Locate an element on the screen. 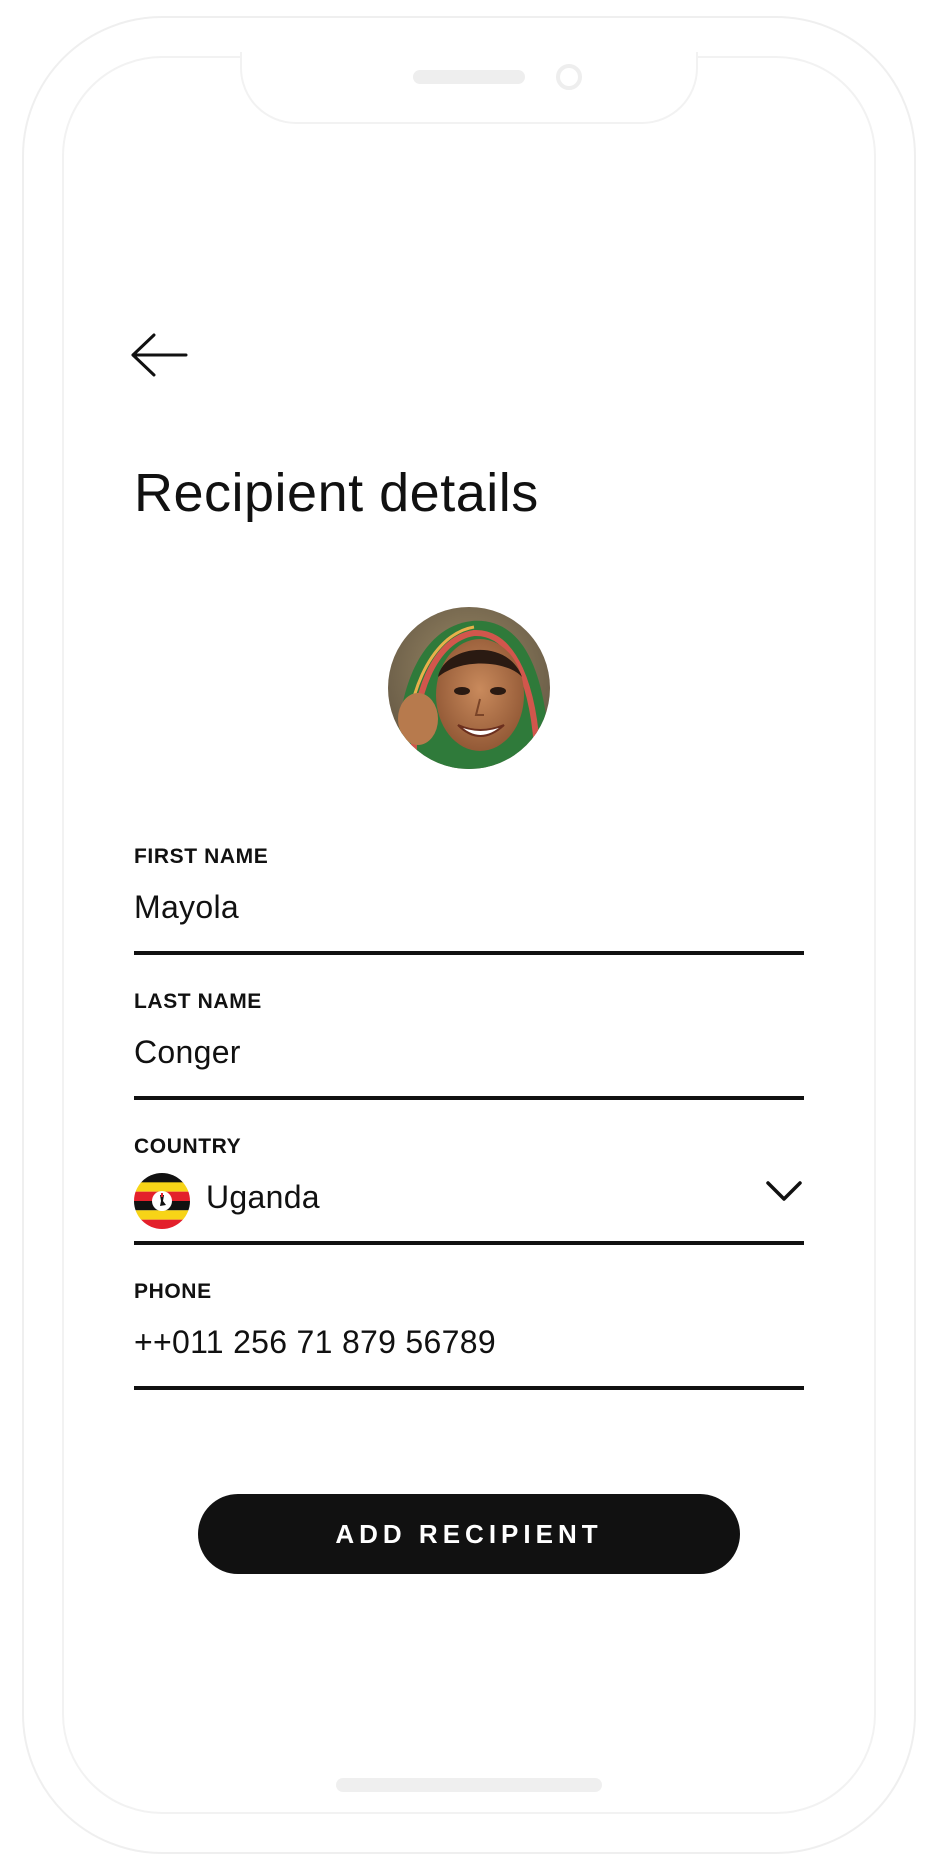 The width and height of the screenshot is (938, 1870). first-name-field: FIRST NAME Mayola is located at coordinates (469, 900).